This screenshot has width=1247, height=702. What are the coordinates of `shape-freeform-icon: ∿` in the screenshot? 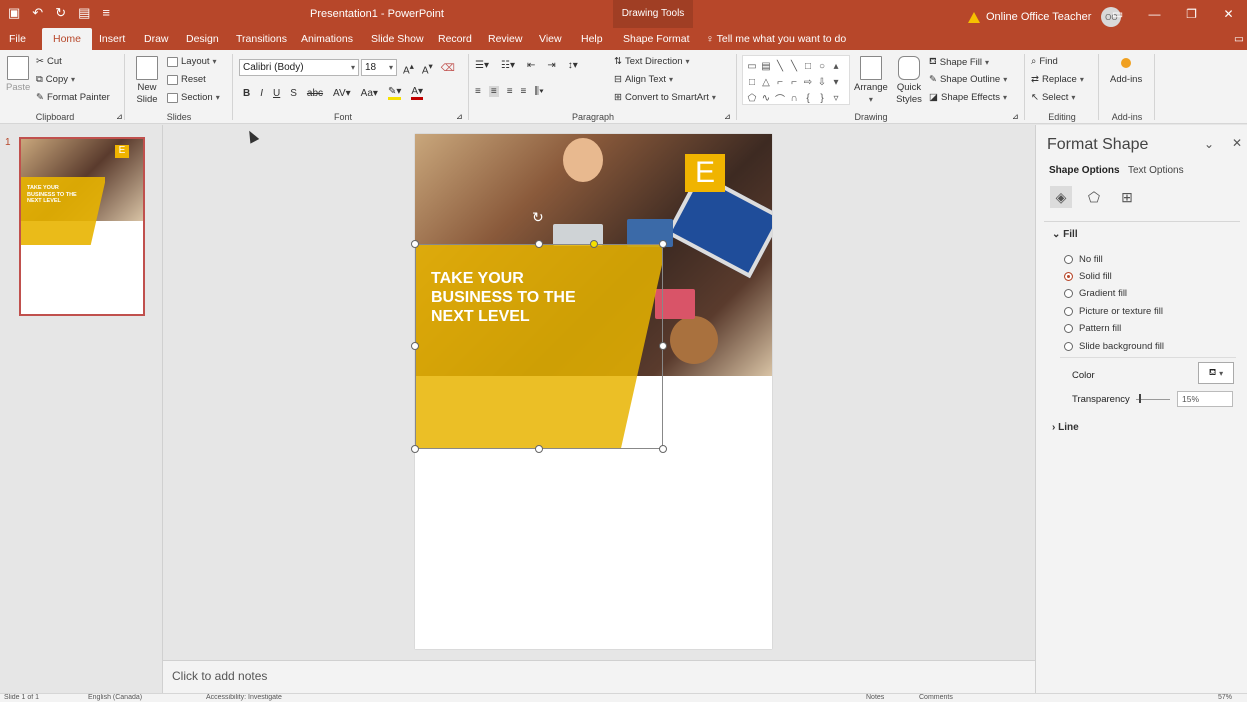 It's located at (766, 98).